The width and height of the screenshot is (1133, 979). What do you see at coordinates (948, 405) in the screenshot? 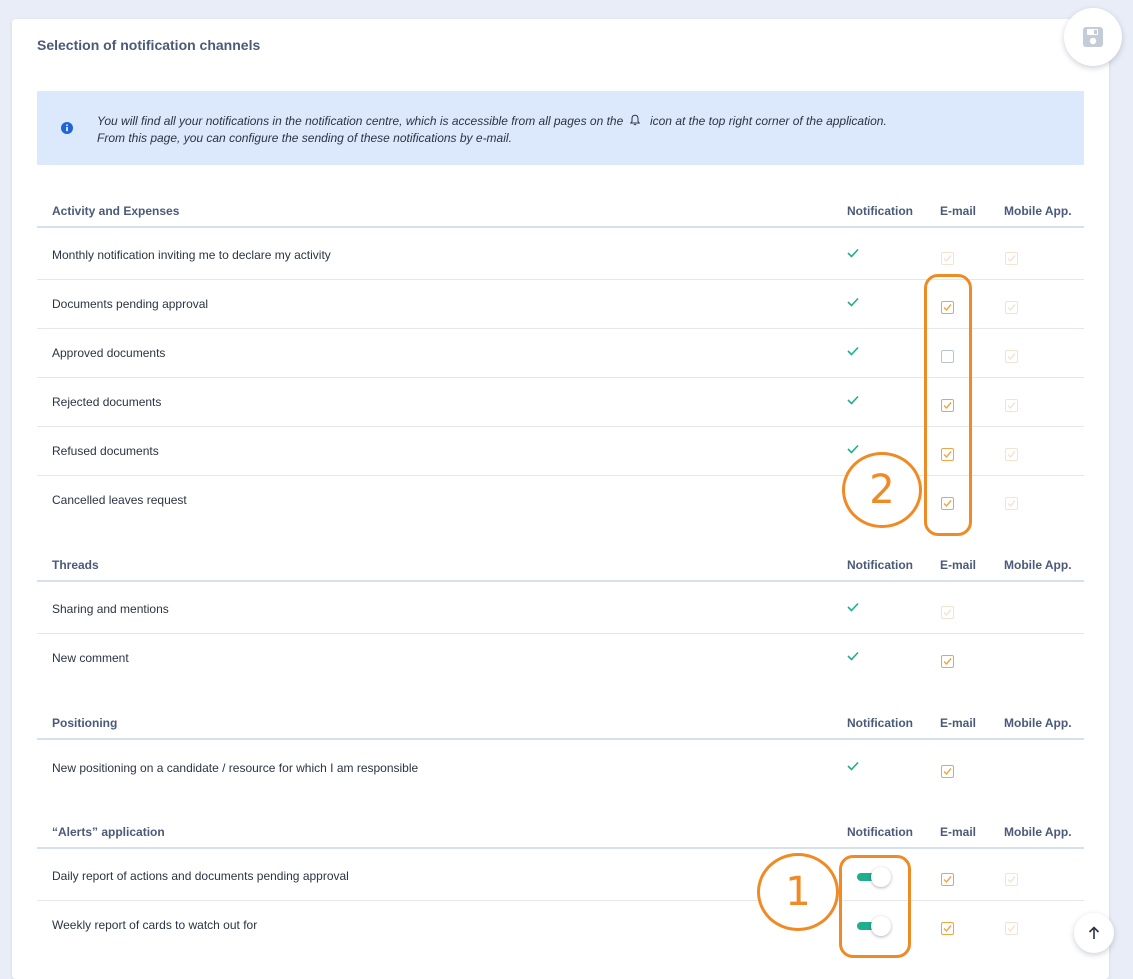
I see `email-column-highlight` at bounding box center [948, 405].